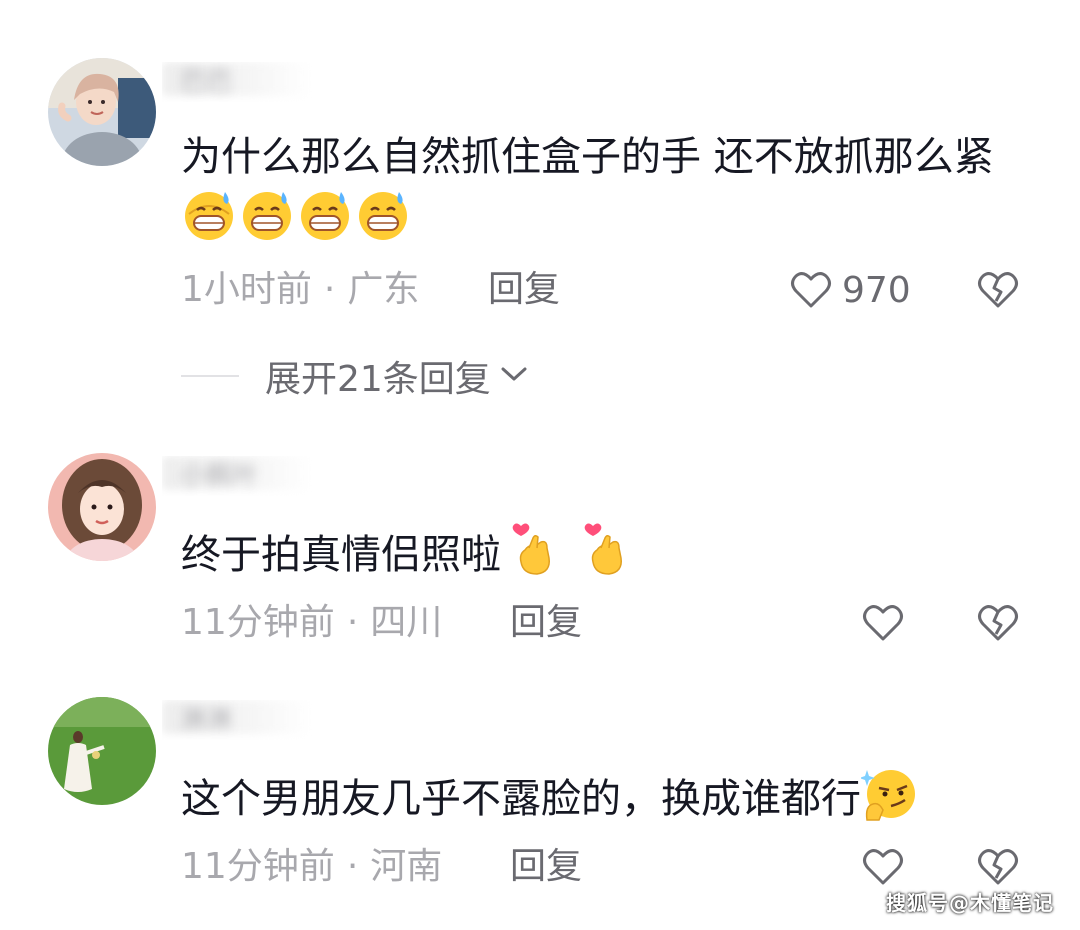 The height and width of the screenshot is (930, 1080). Describe the element at coordinates (889, 794) in the screenshot. I see `smirk-thinking-emoji` at that location.